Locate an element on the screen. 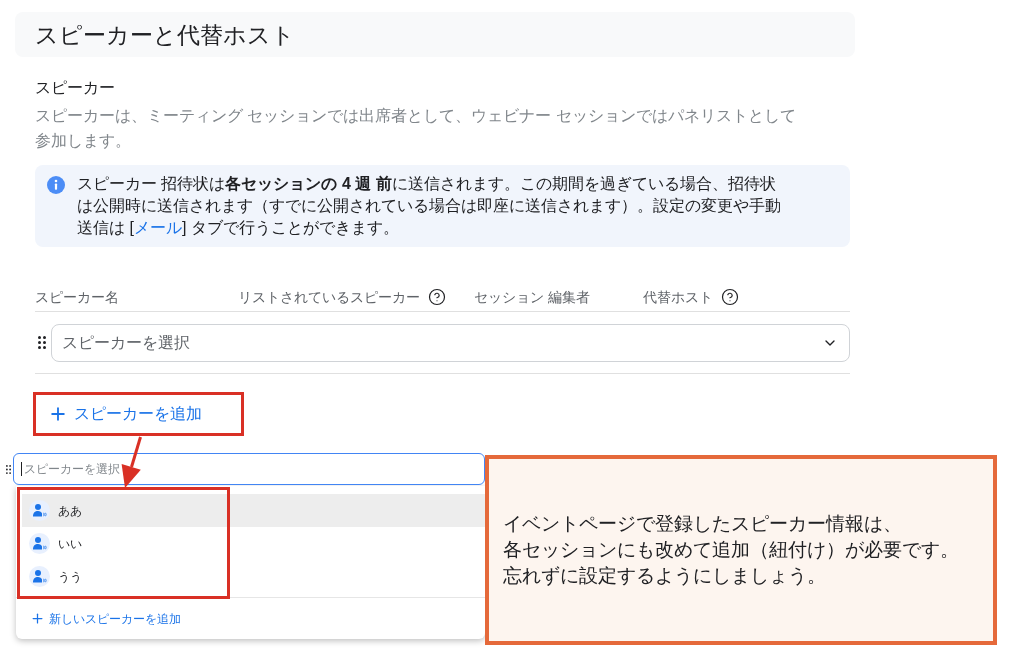 Image resolution: width=1026 pixels, height=666 pixels. speaker-select: スピーカーを選択 is located at coordinates (249, 469).